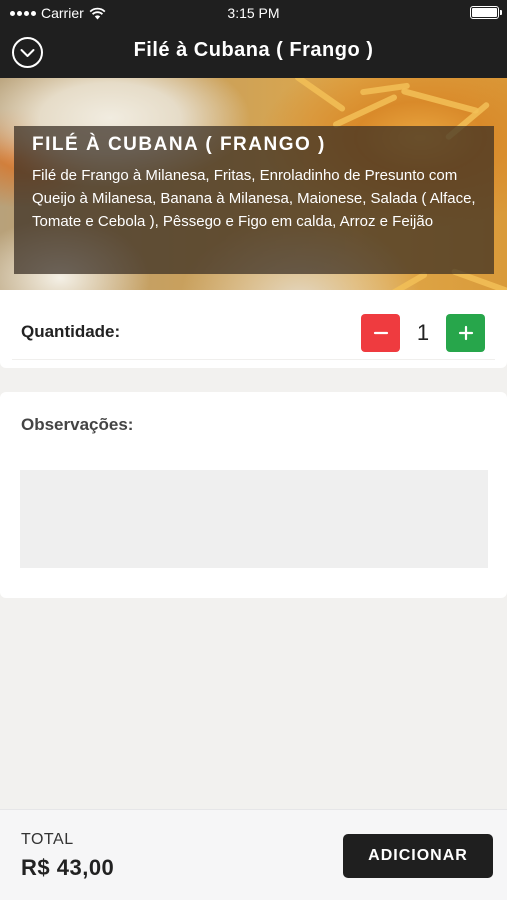 The height and width of the screenshot is (900, 507). I want to click on quantity-card: Quantidade: 1, so click(253, 329).